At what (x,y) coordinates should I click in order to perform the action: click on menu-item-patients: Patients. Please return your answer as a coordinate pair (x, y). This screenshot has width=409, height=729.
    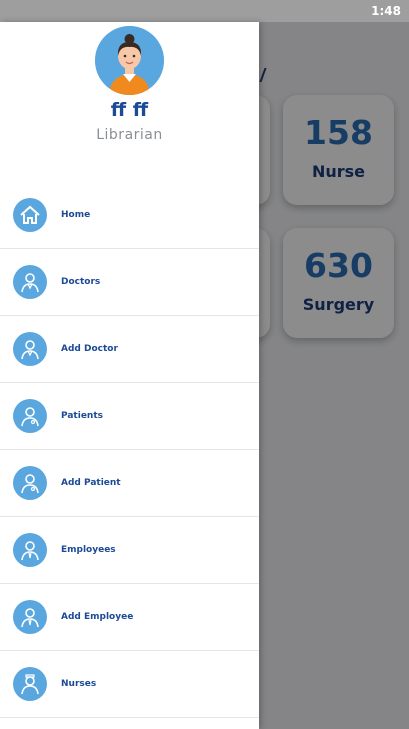
    Looking at the image, I should click on (129, 416).